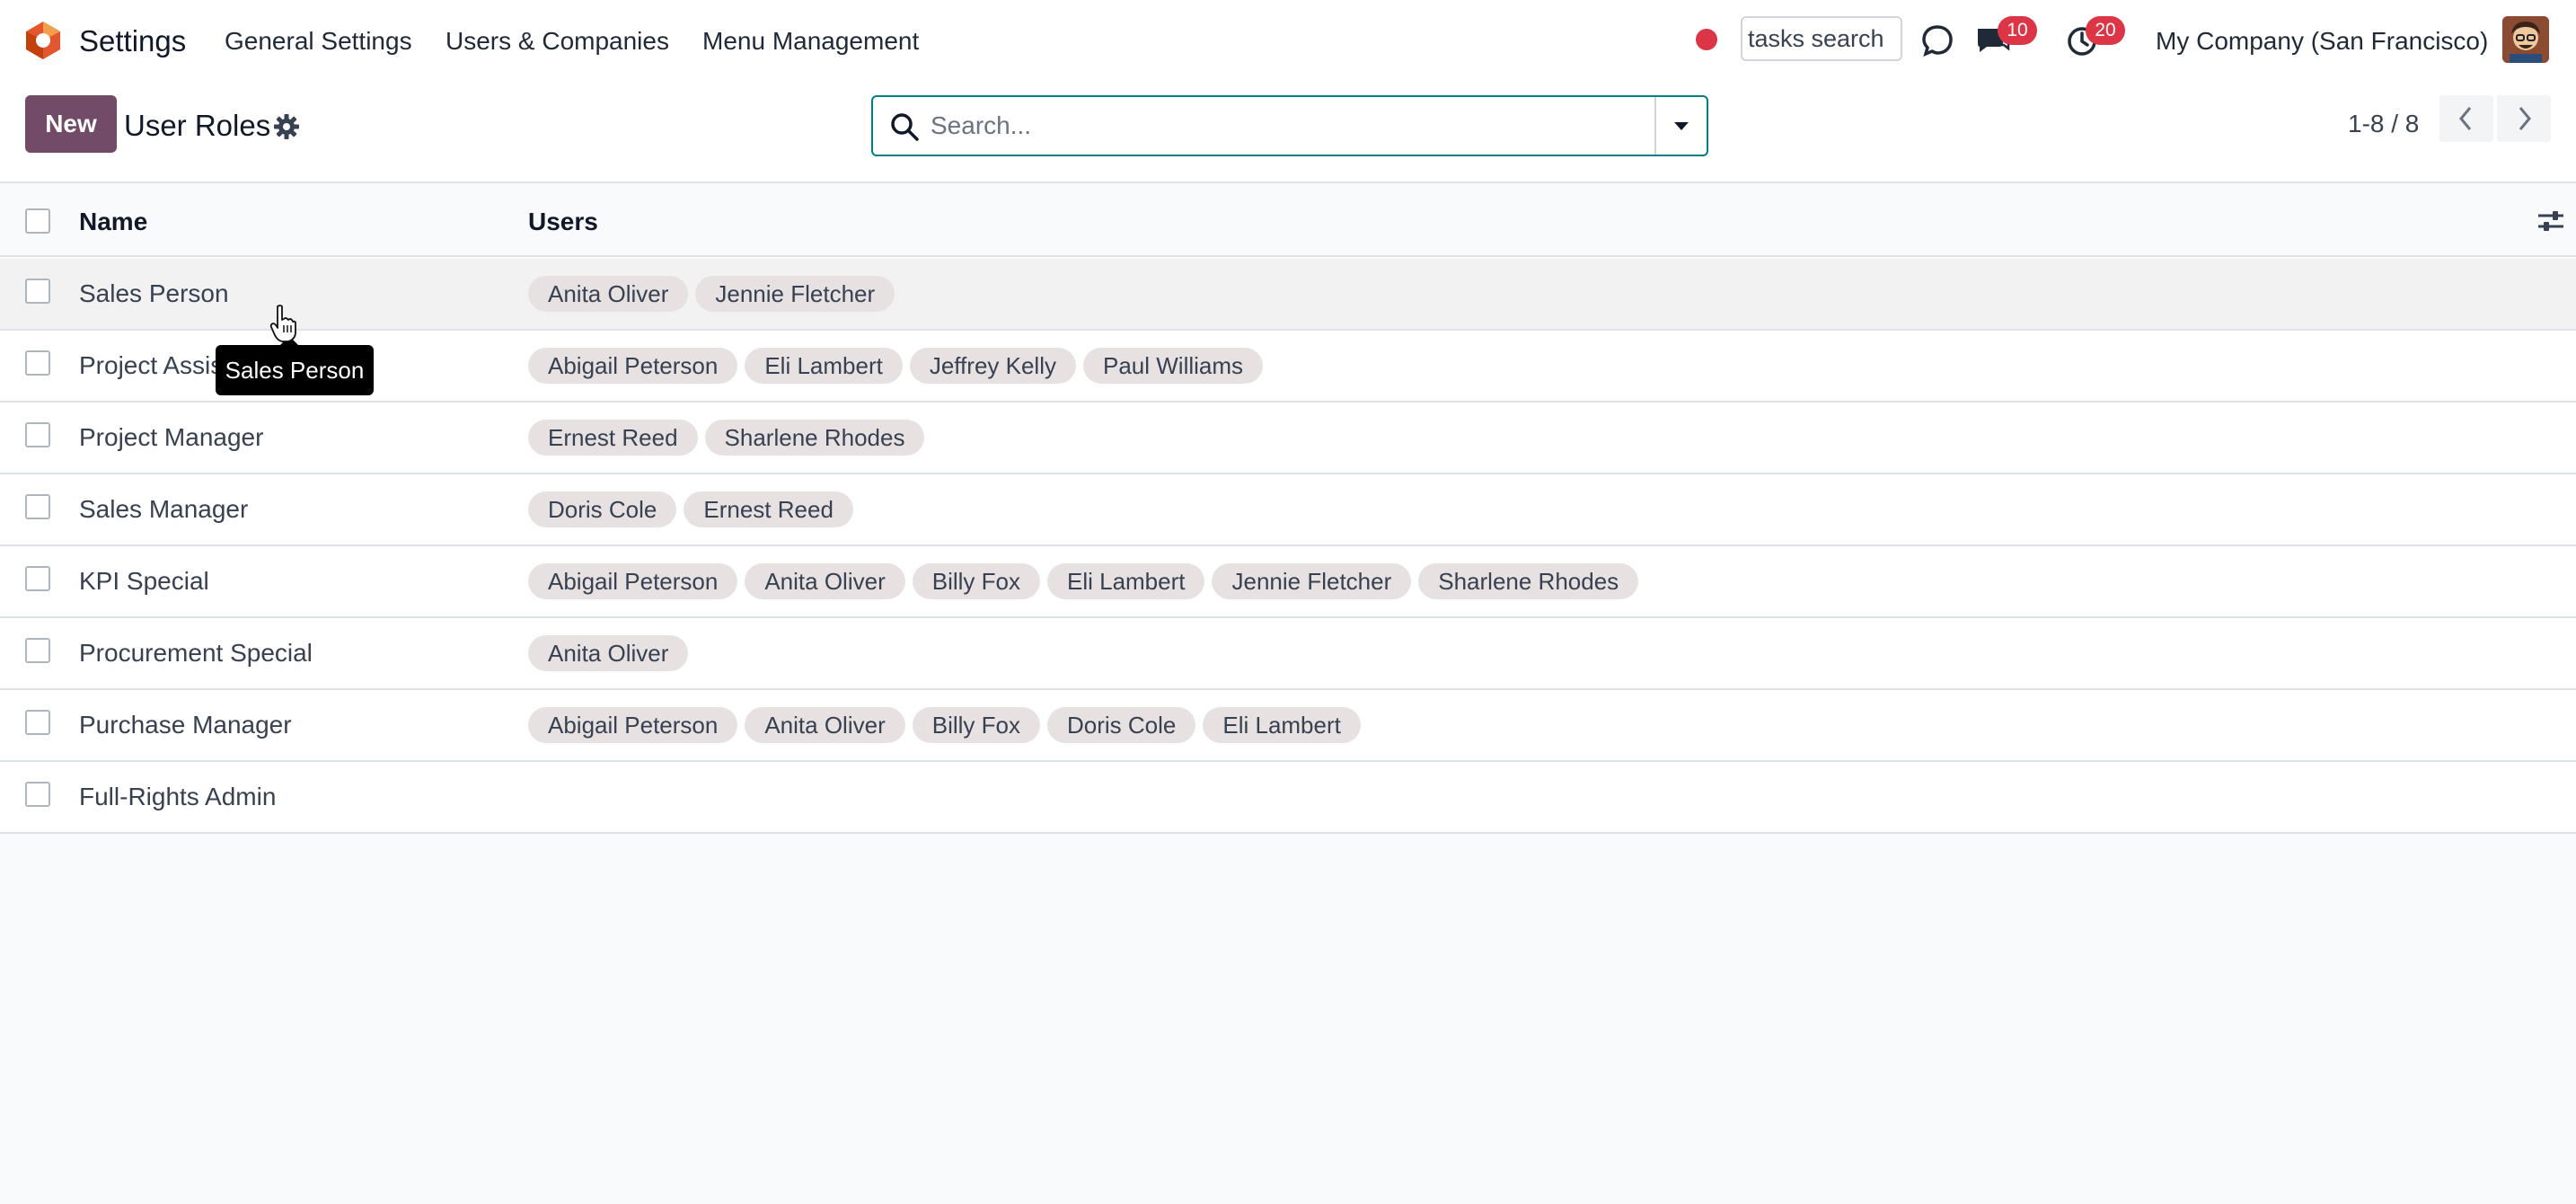  Describe the element at coordinates (185, 725) in the screenshot. I see `role-name: Purchase Manager` at that location.